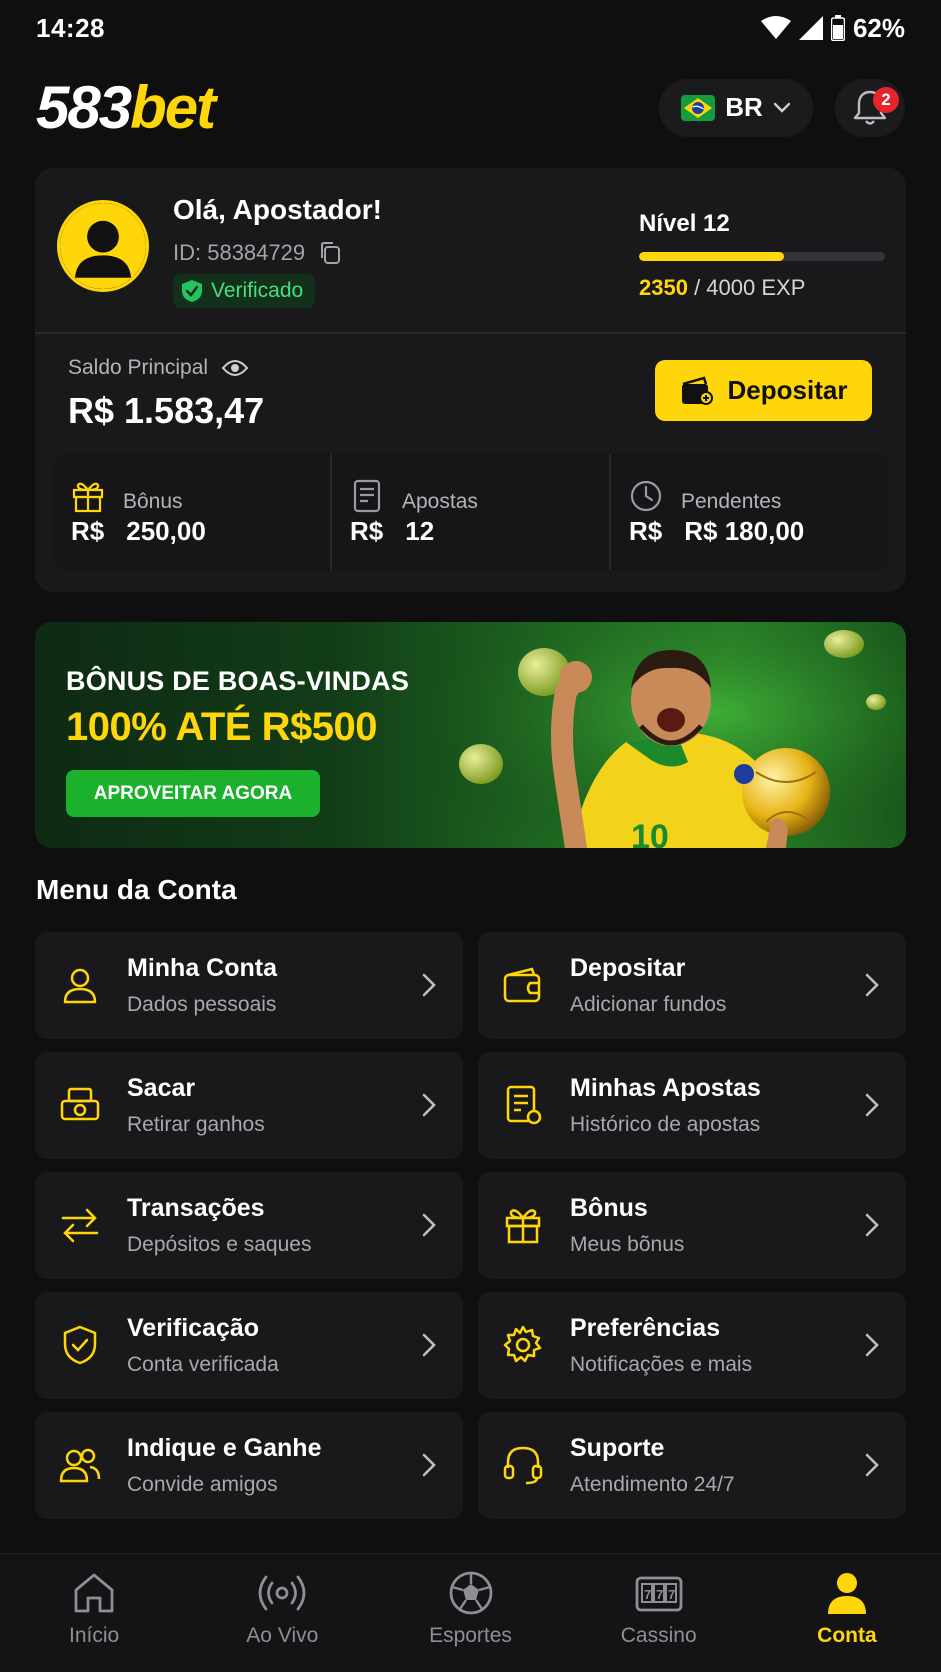 The image size is (941, 1672). I want to click on stat-bonus: Bônus R$ 250,00, so click(191, 512).